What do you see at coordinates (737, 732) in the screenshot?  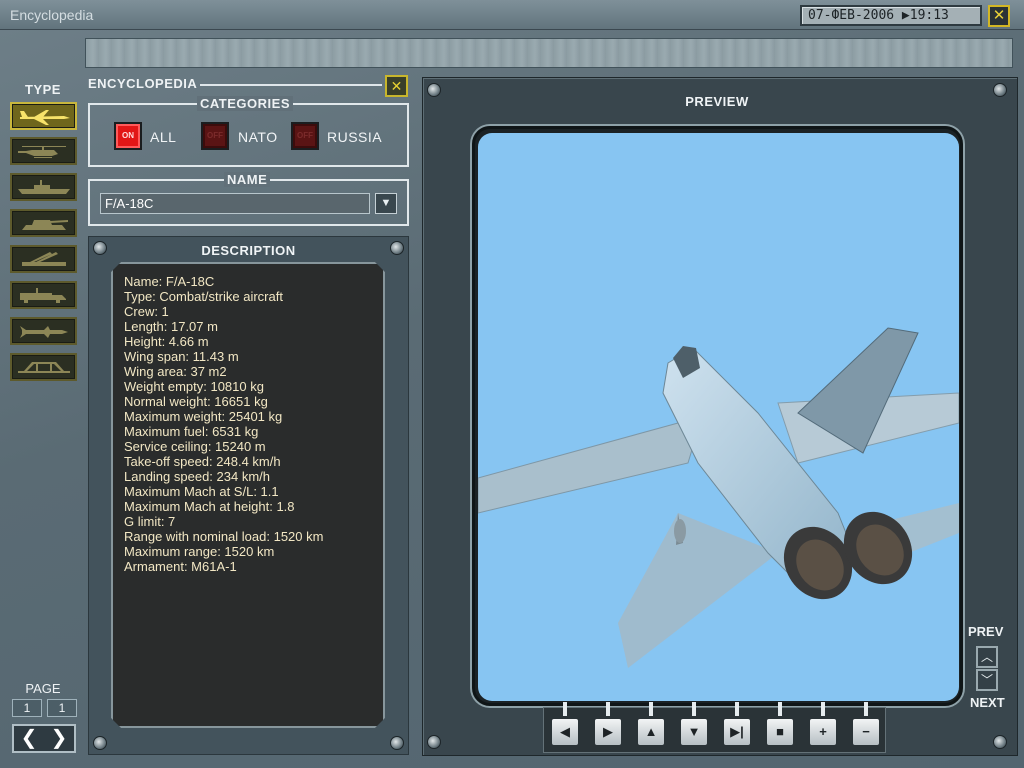 I see `play-button: ▶|` at bounding box center [737, 732].